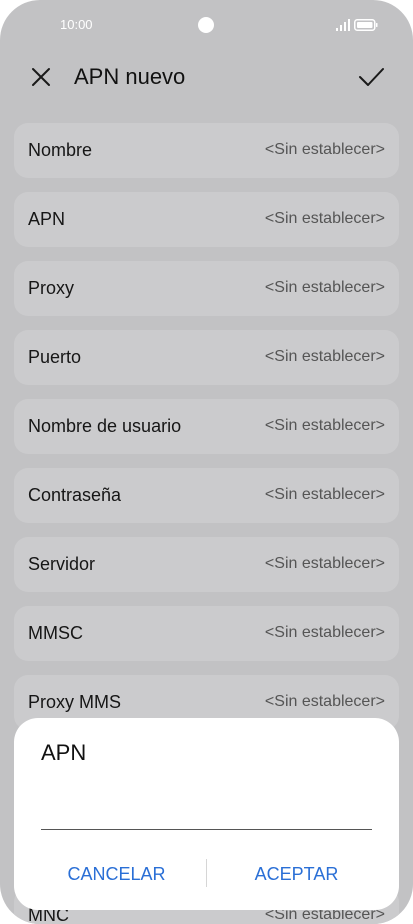 The height and width of the screenshot is (924, 413). Describe the element at coordinates (55, 633) in the screenshot. I see `row-label: MMSC` at that location.